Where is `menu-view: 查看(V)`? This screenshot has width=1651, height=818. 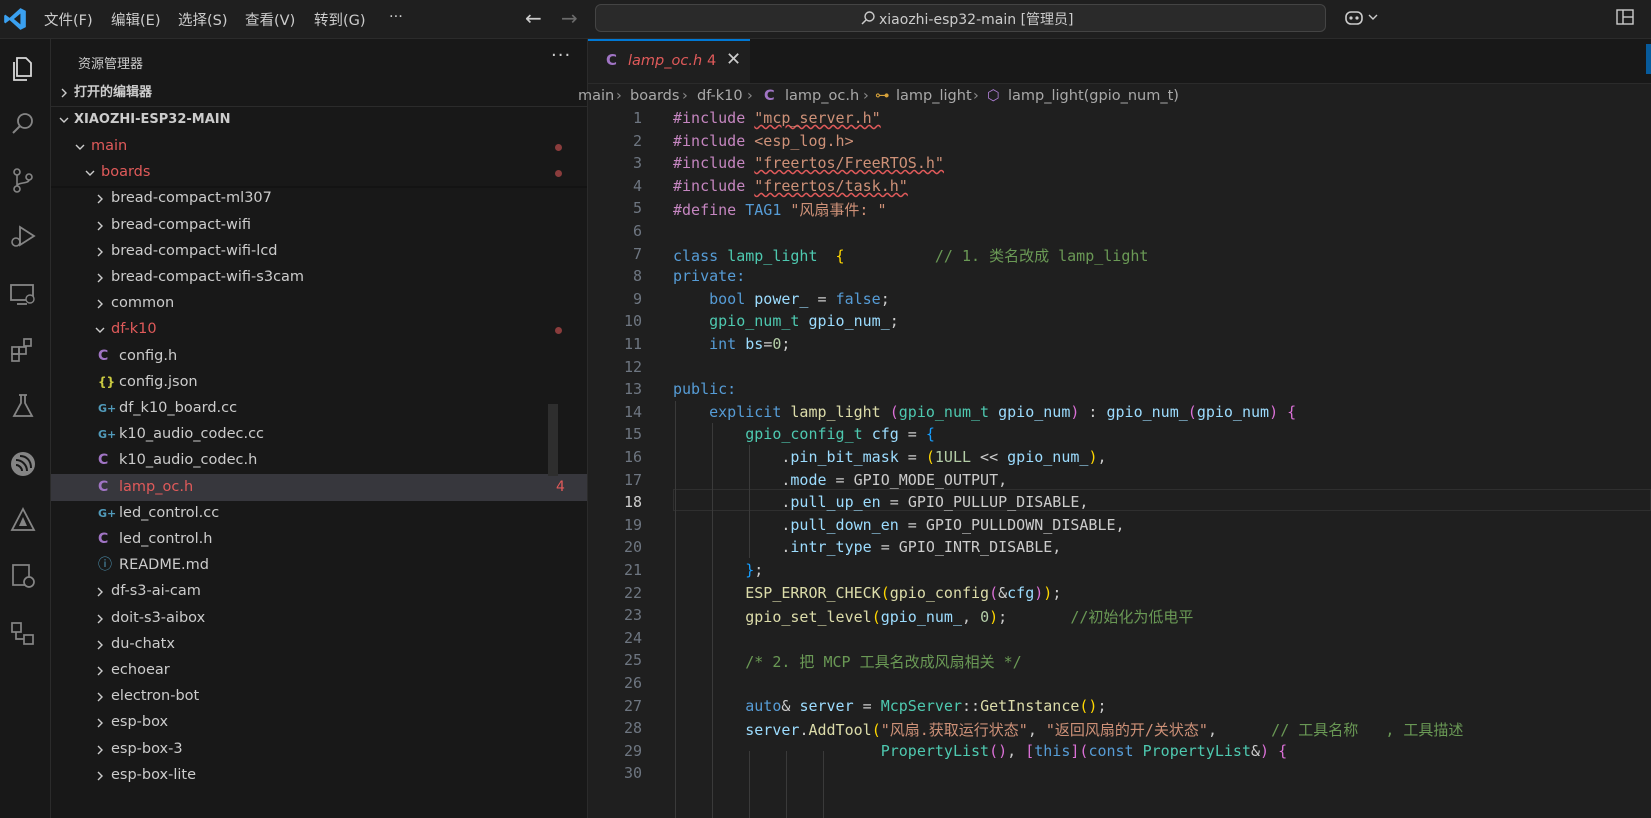
menu-view: 查看(V) is located at coordinates (270, 19).